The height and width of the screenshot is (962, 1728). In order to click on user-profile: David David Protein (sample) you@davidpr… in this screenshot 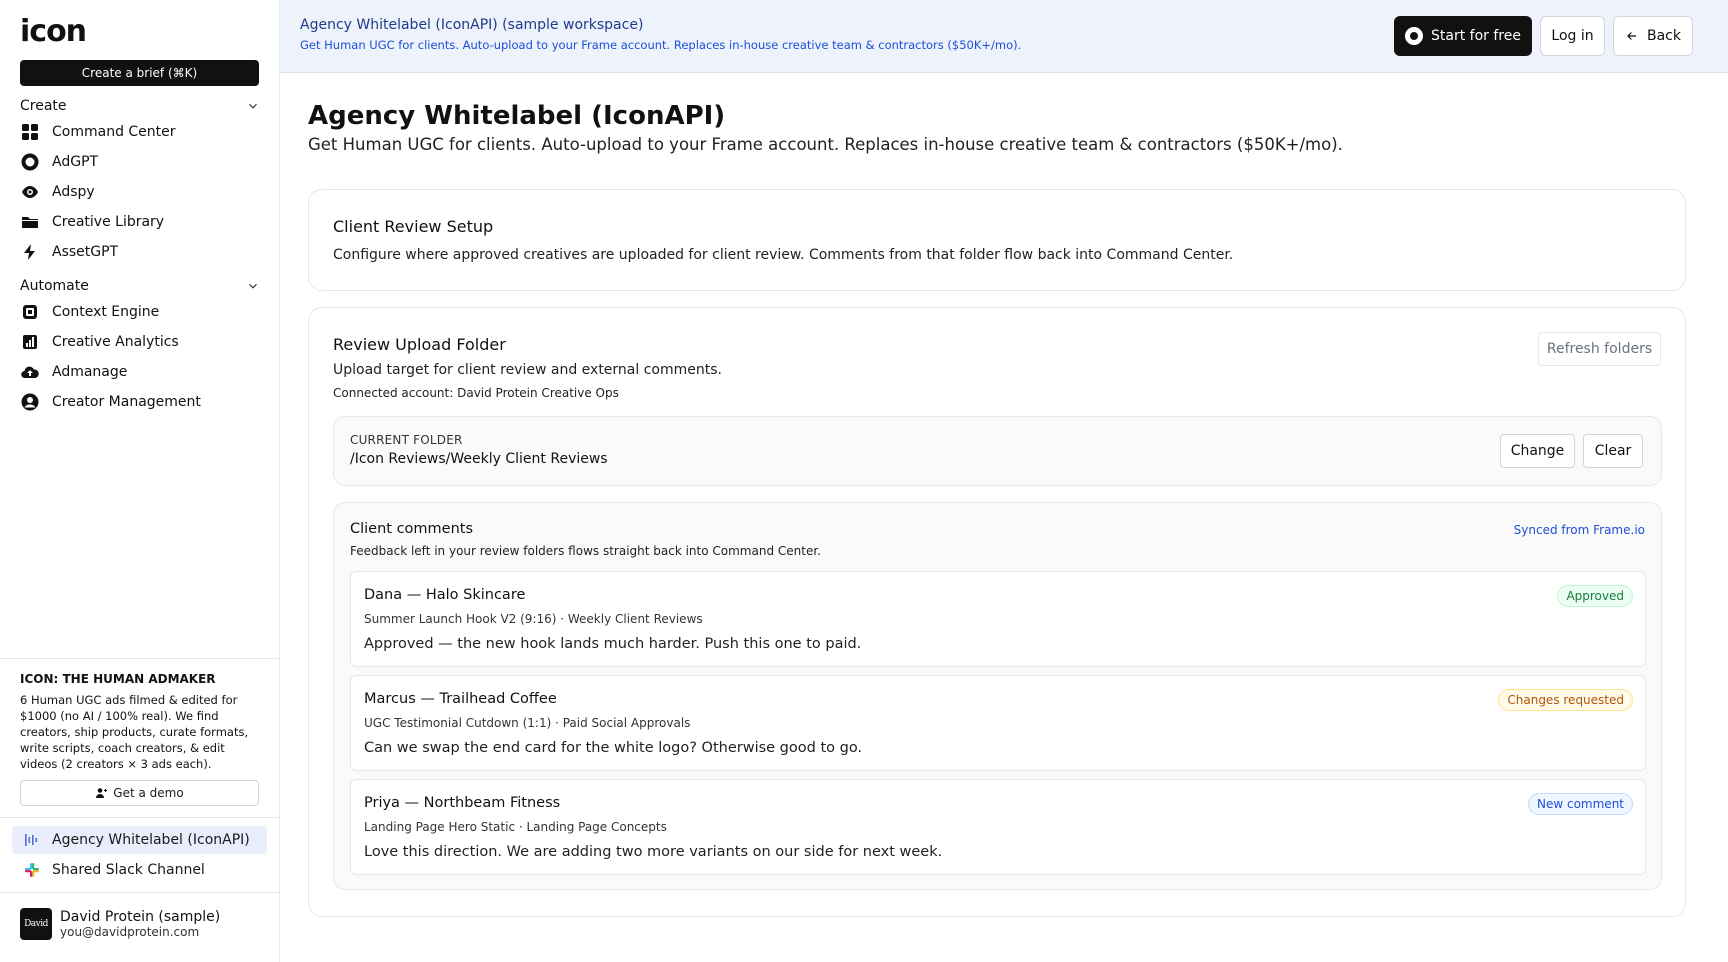, I will do `click(120, 924)`.